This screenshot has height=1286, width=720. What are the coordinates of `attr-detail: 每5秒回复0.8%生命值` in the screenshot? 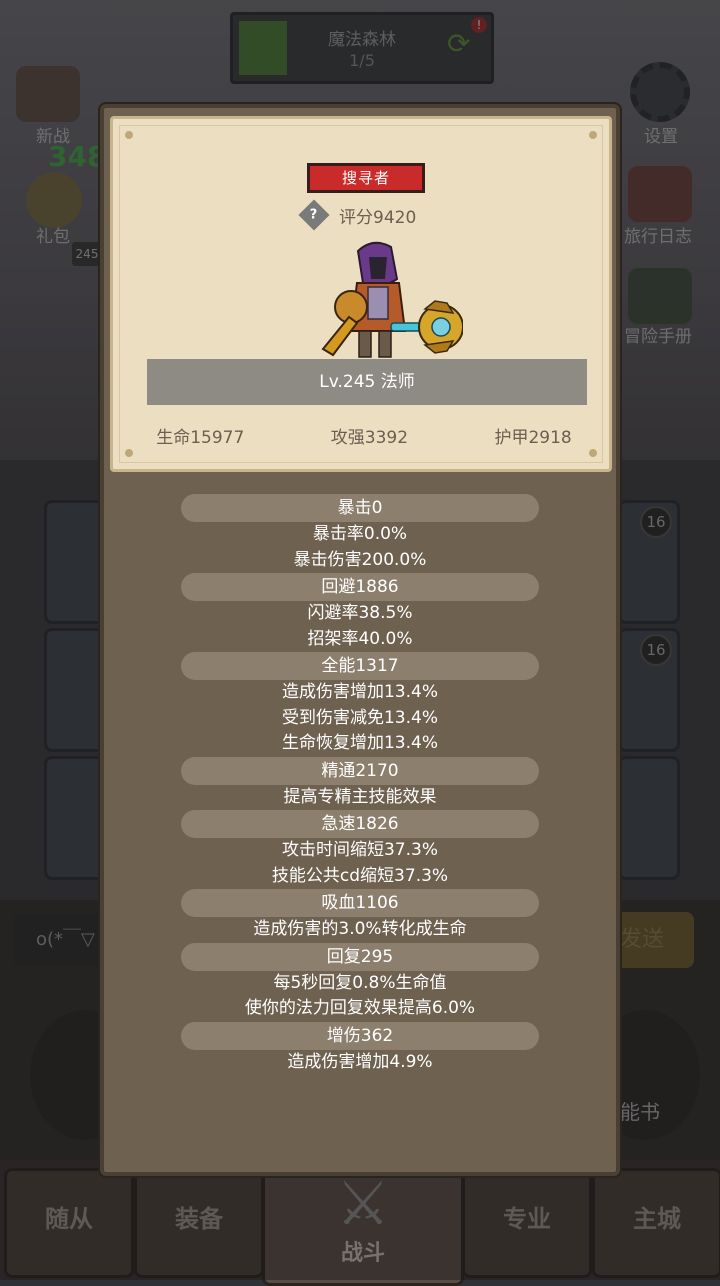 It's located at (360, 982).